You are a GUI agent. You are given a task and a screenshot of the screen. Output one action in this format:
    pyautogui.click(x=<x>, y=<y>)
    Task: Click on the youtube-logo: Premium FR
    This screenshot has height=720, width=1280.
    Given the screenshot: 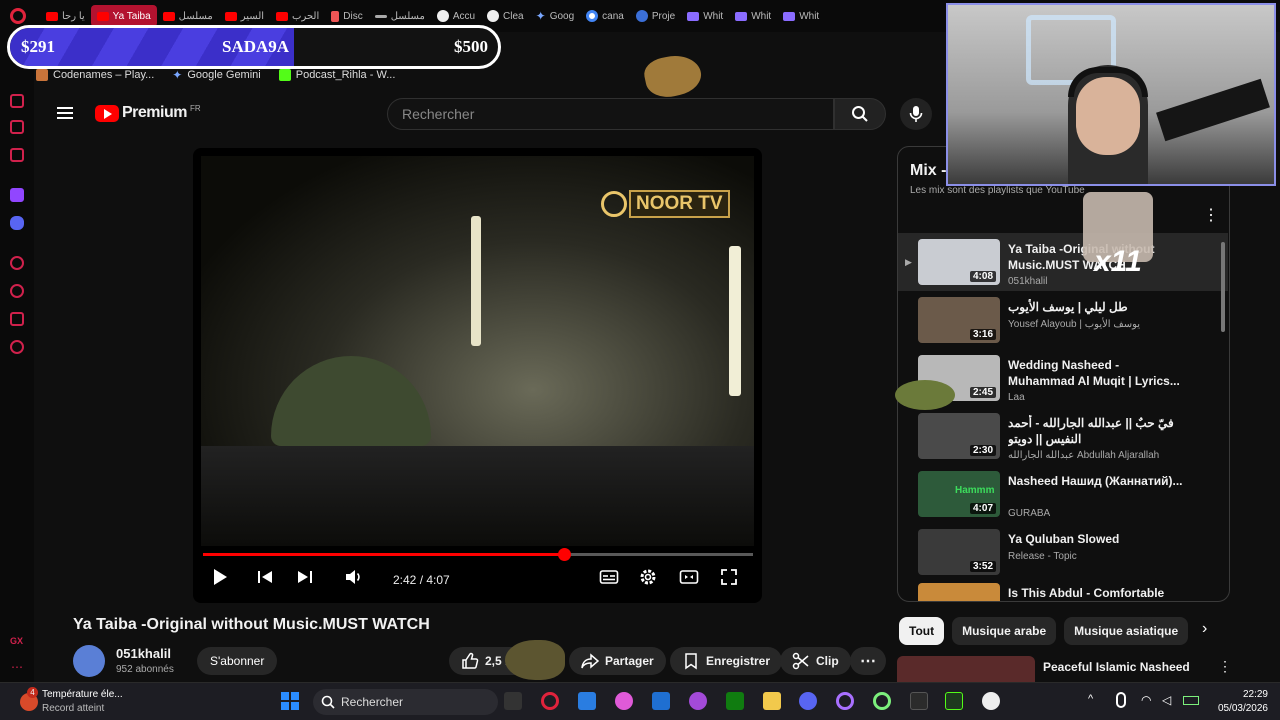 What is the action you would take?
    pyautogui.click(x=148, y=113)
    